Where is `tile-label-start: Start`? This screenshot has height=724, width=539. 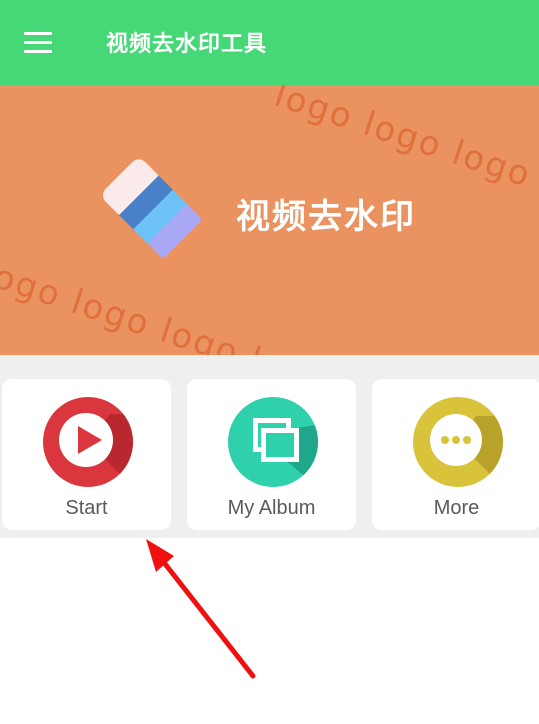 tile-label-start: Start is located at coordinates (86, 508).